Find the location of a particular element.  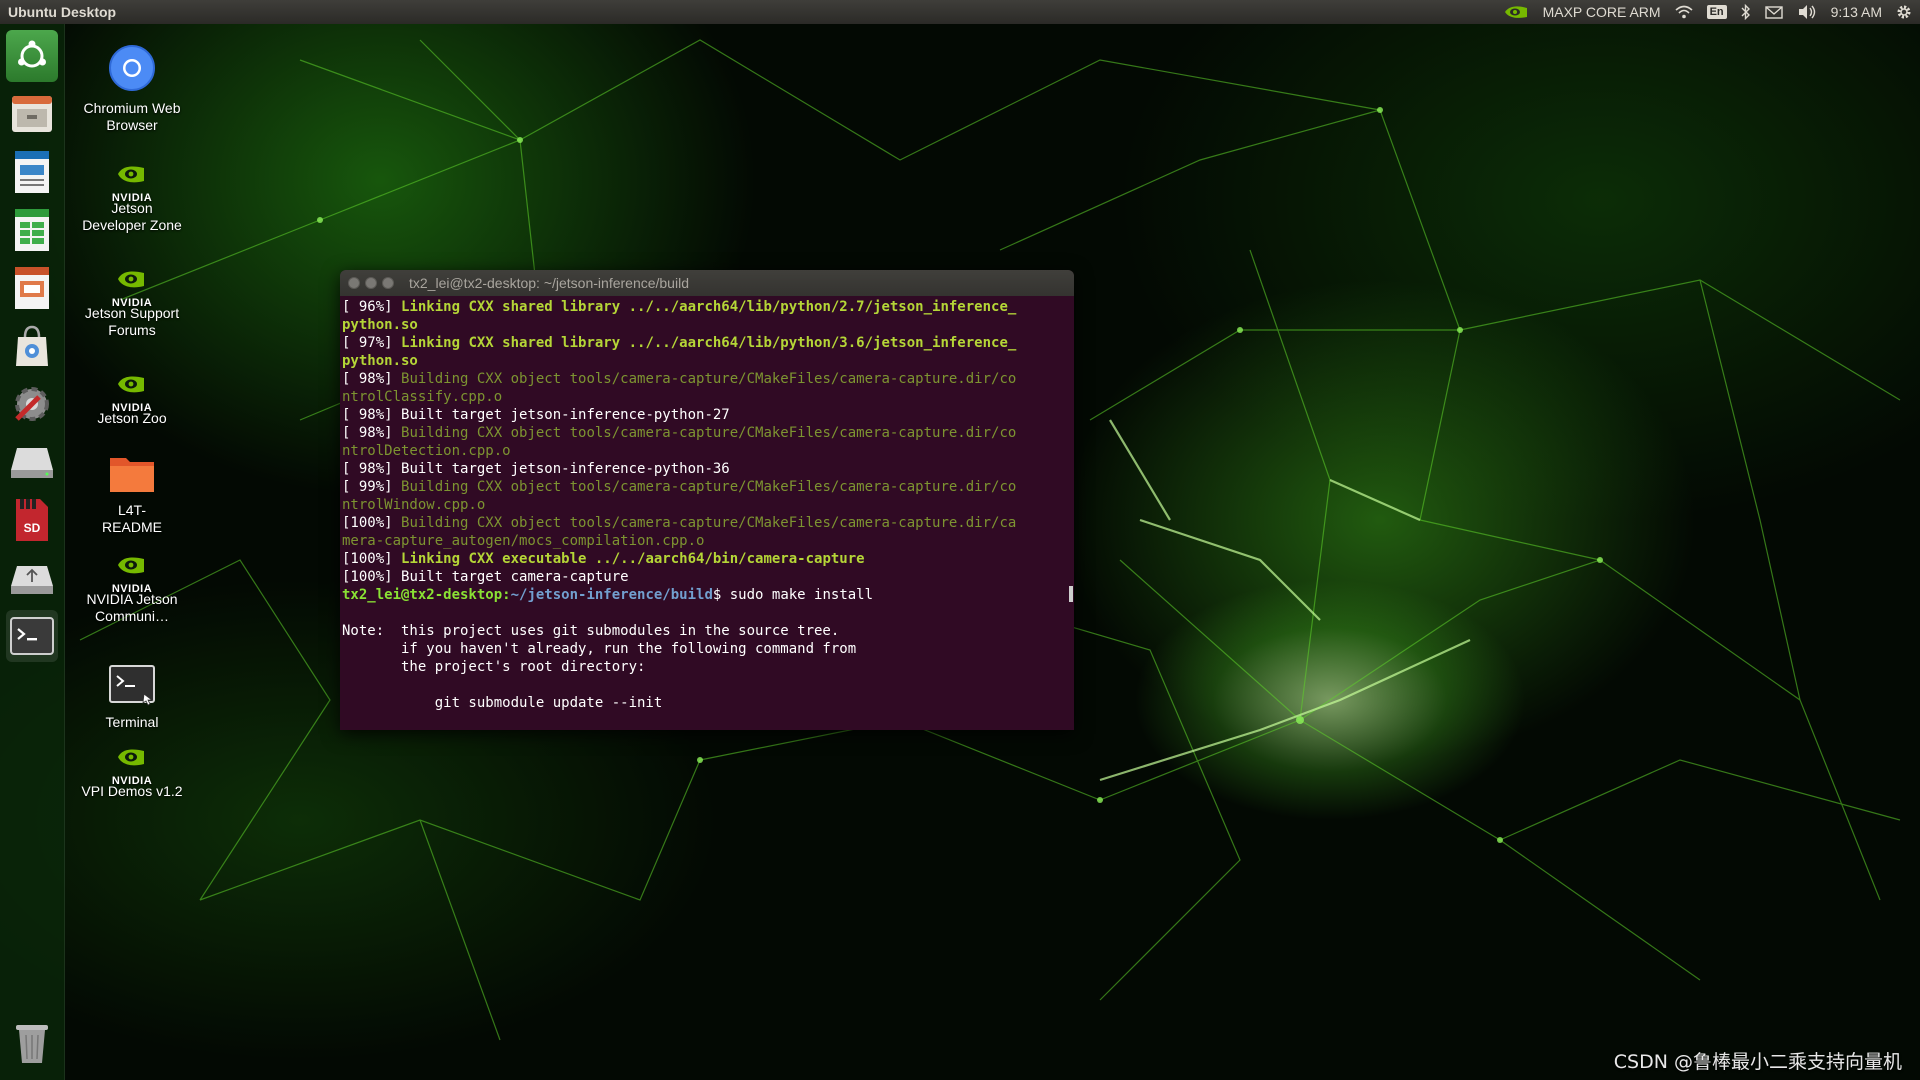

wrench-icon is located at coordinates (32, 404).